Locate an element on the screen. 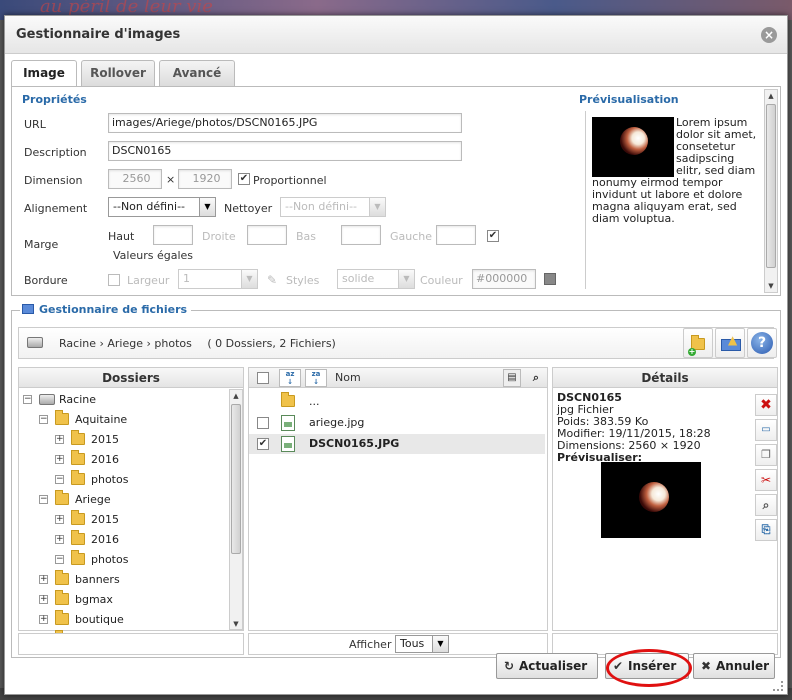 Image resolution: width=792 pixels, height=700 pixels. tree-item-label: 2015 is located at coordinates (105, 519).